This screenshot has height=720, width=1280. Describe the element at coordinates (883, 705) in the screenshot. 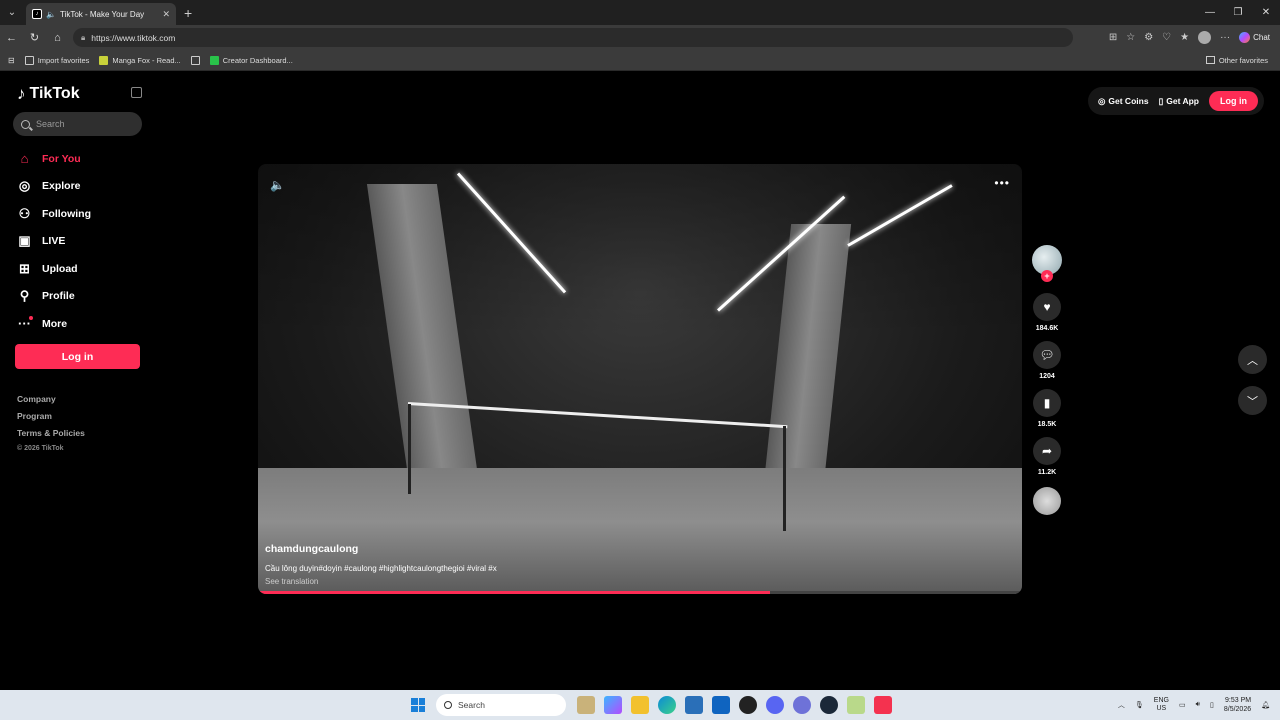

I see `music-app-icon` at that location.